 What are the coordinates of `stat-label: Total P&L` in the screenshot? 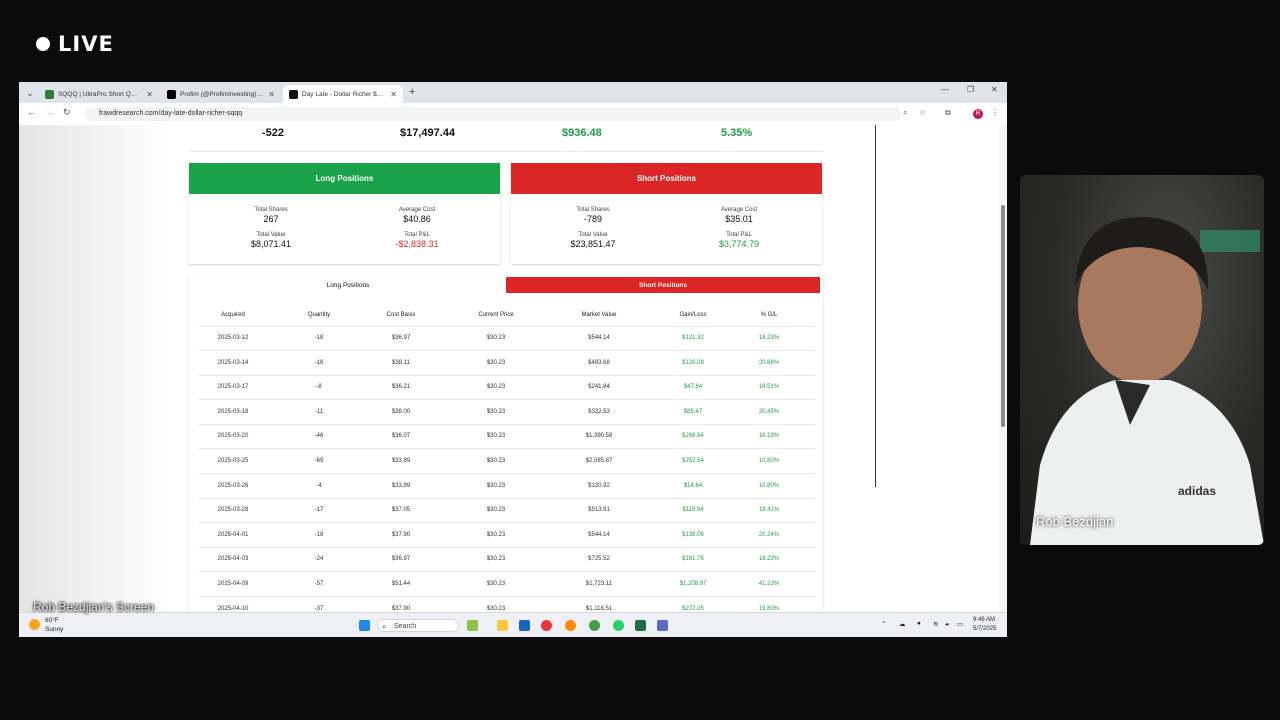 It's located at (739, 235).